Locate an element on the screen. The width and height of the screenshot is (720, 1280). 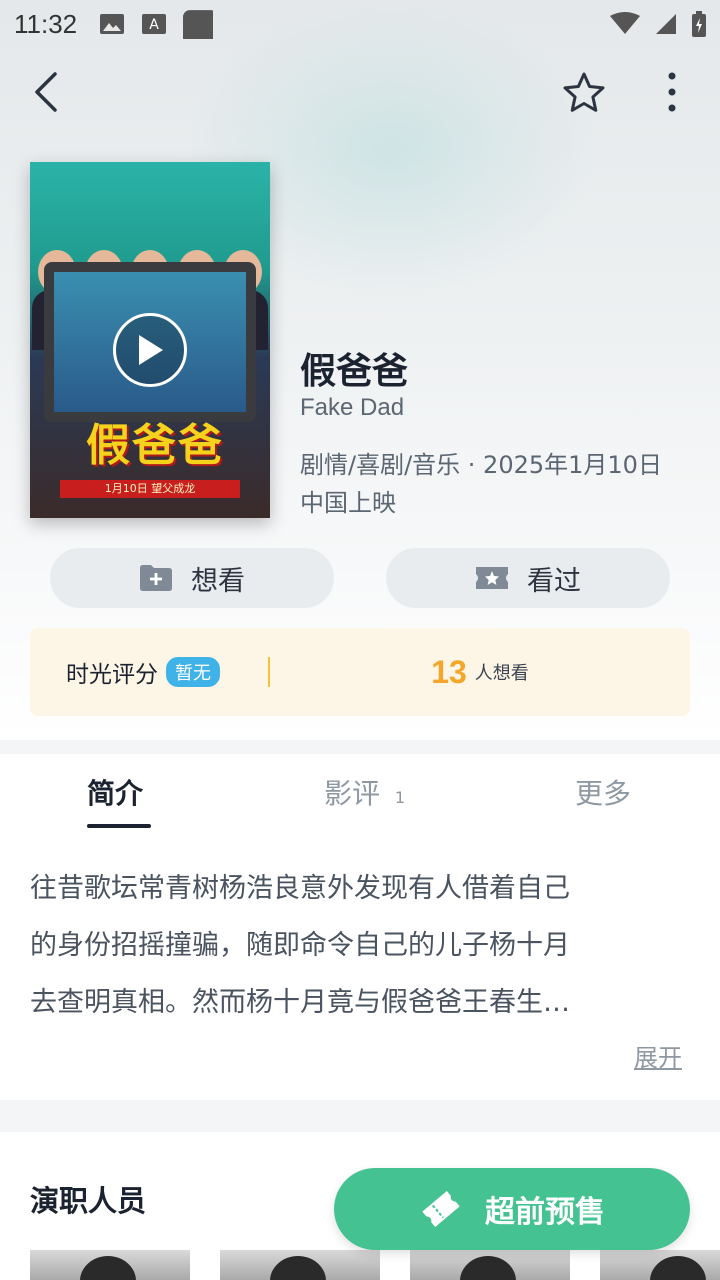
watched-button: 看过 is located at coordinates (528, 578).